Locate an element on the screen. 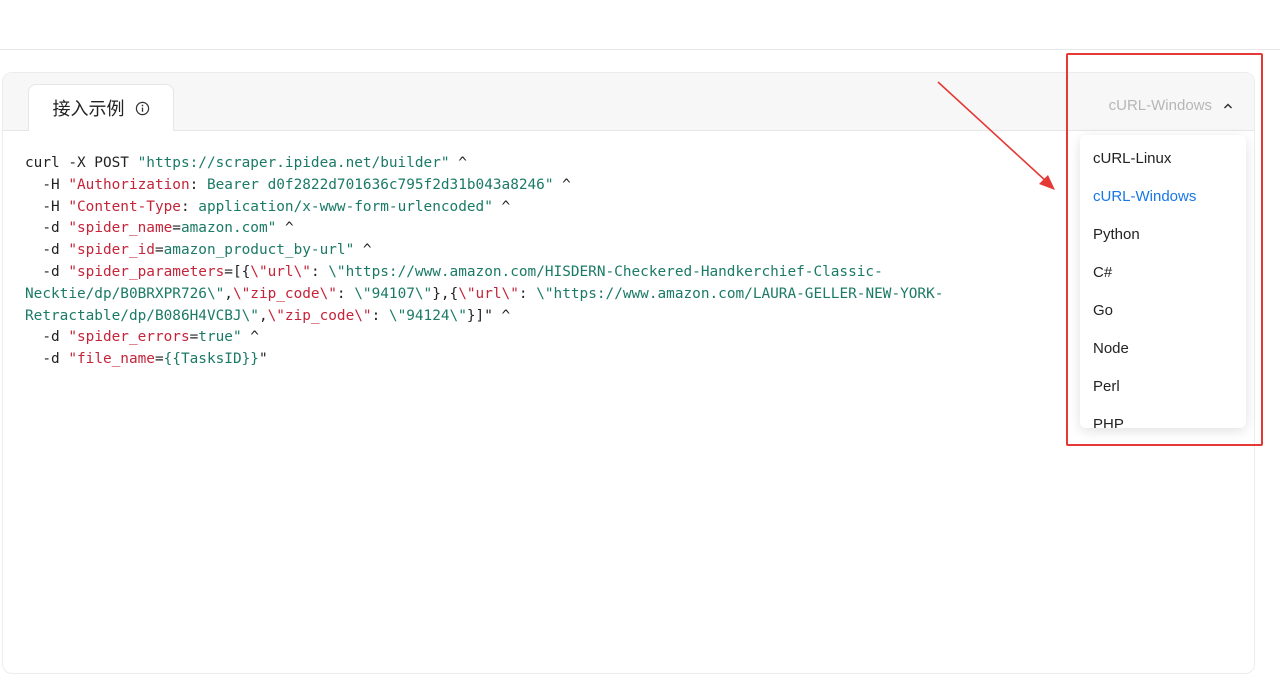 The width and height of the screenshot is (1280, 674). code-token: "https://scraper.ipidea.net/builder" is located at coordinates (293, 163).